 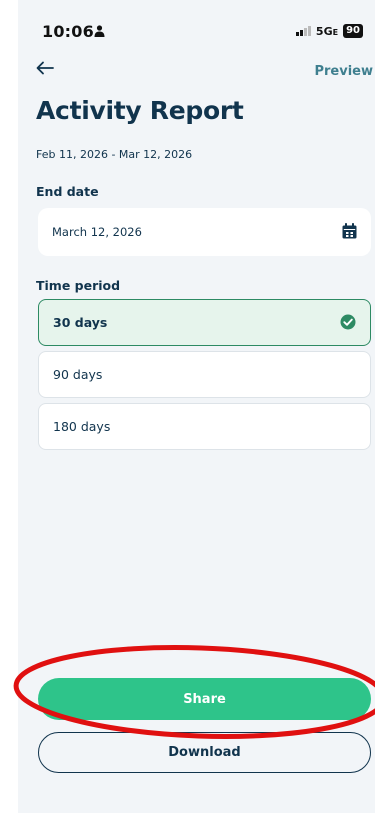 I want to click on end-date-label: End date, so click(x=67, y=191).